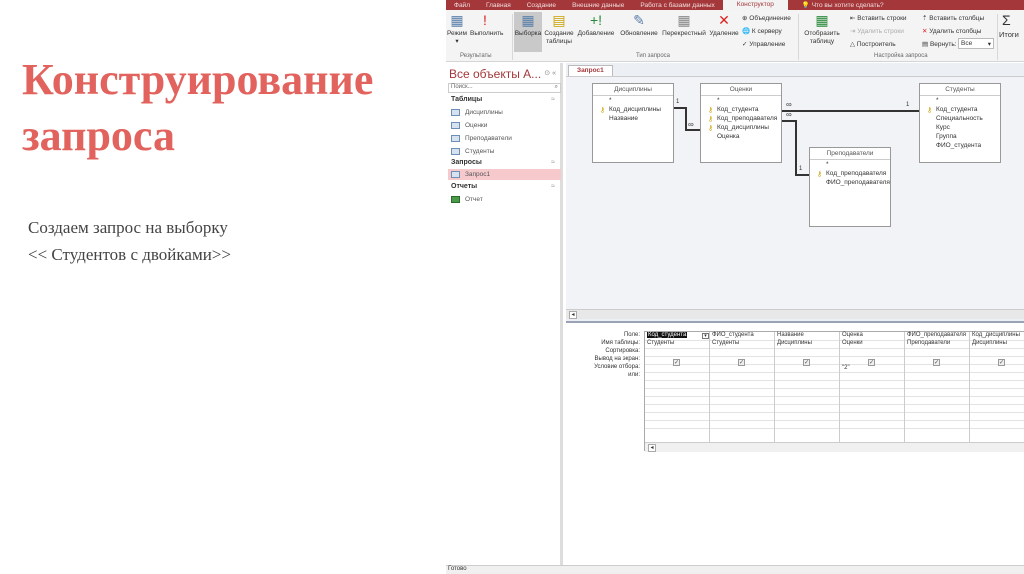 Image resolution: width=1024 pixels, height=574 pixels. Describe the element at coordinates (755, 5) in the screenshot. I see `tab-design: Конструктор` at that location.